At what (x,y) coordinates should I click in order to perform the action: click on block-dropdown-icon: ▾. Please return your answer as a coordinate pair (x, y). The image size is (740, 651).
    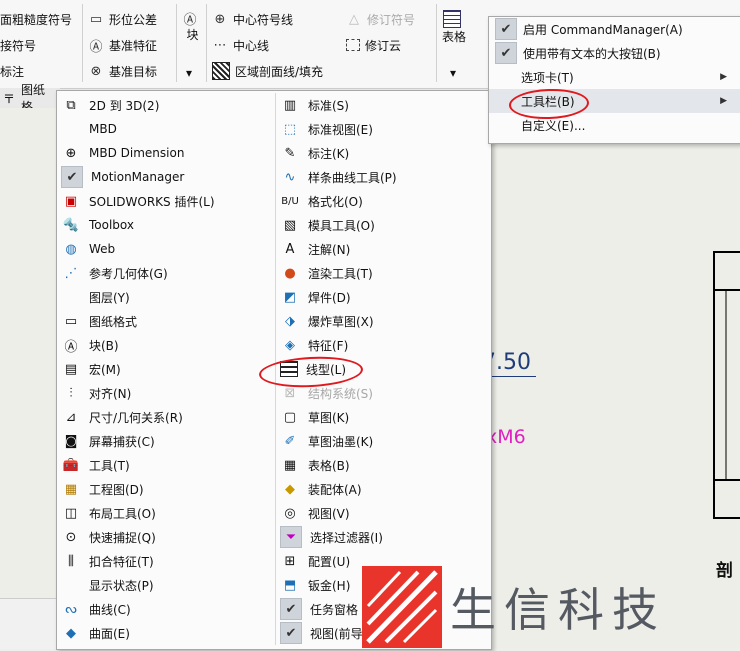
    Looking at the image, I should click on (189, 73).